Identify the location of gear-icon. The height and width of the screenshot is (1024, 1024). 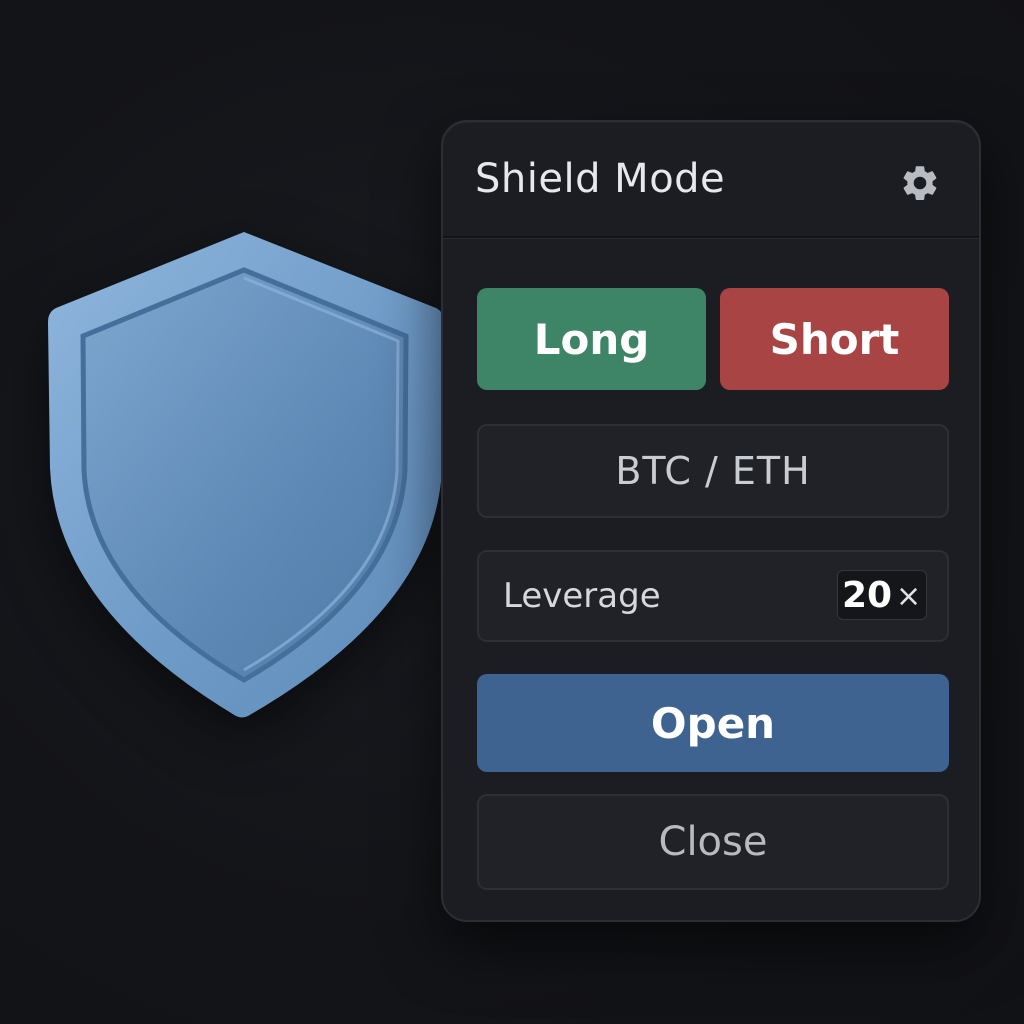
(920, 183).